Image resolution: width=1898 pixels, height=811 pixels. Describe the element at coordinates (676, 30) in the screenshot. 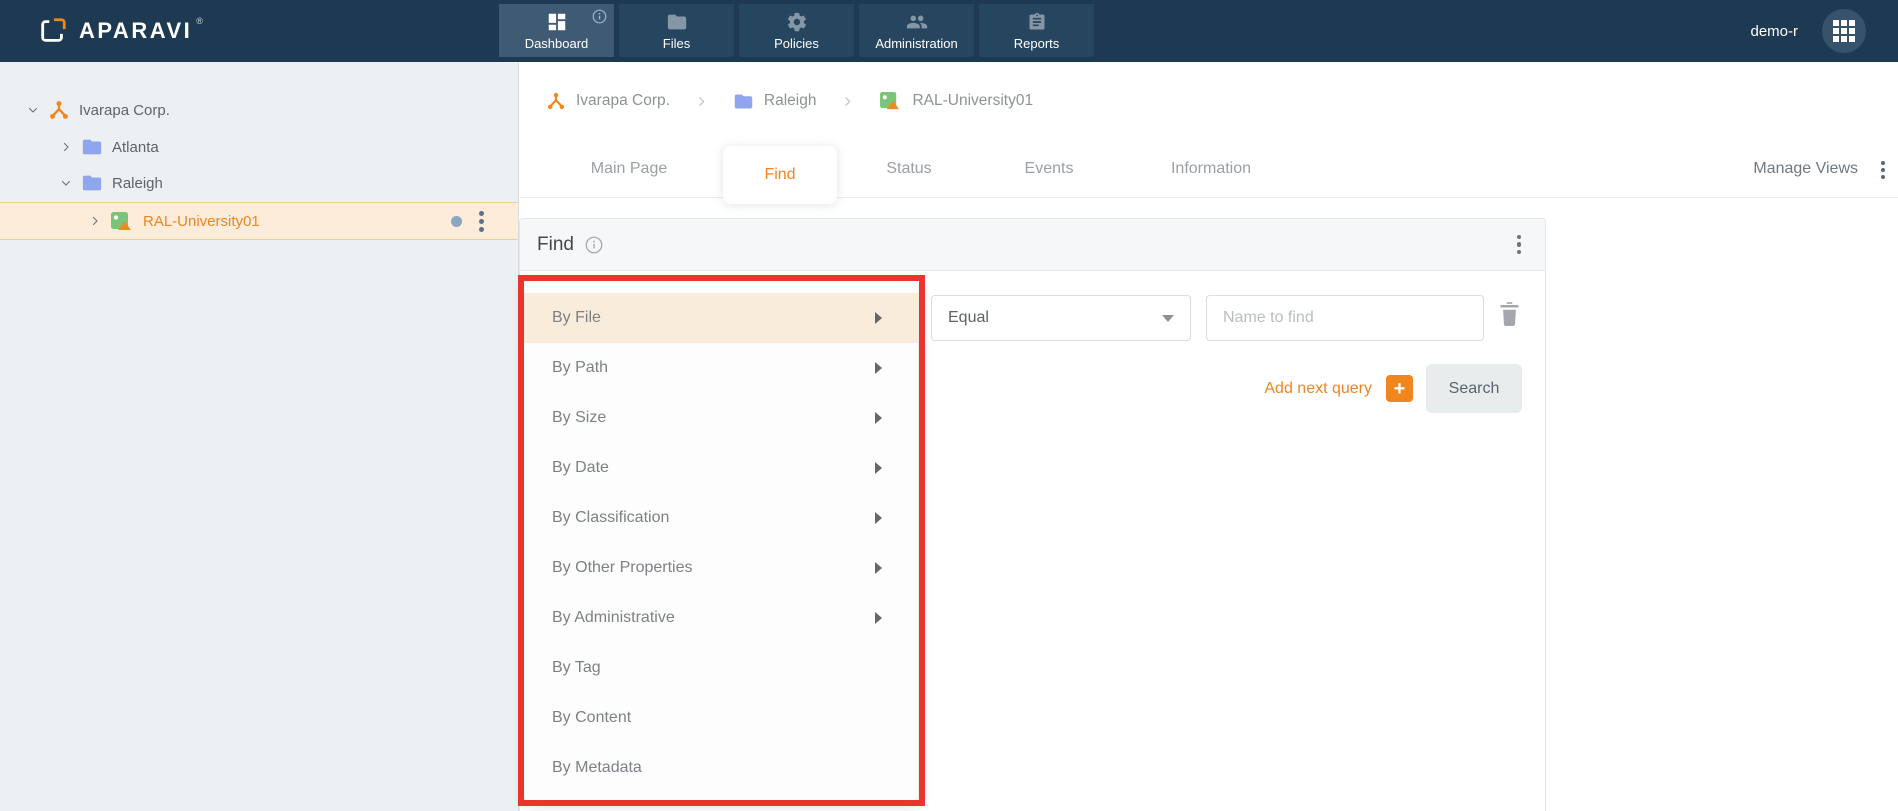

I see `nav-files: Files` at that location.